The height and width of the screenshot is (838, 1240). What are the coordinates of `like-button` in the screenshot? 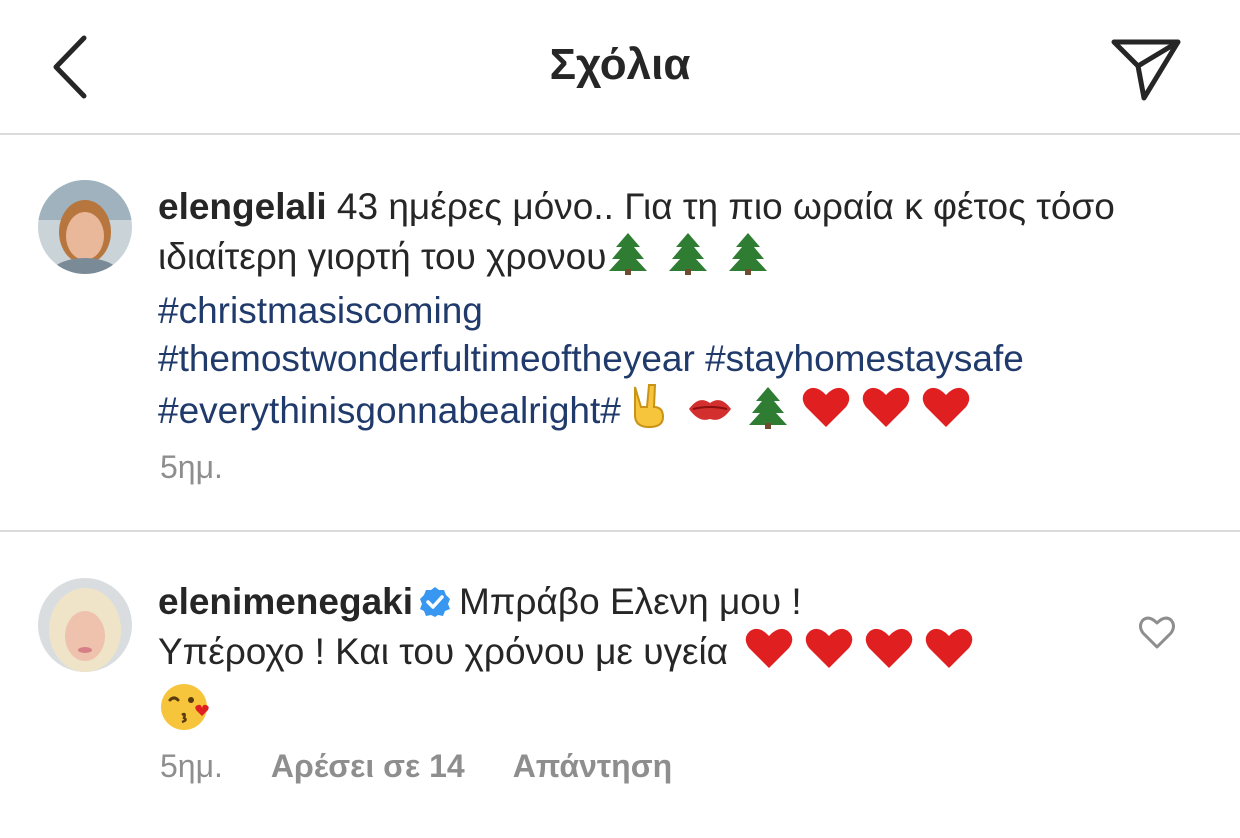 It's located at (1157, 632).